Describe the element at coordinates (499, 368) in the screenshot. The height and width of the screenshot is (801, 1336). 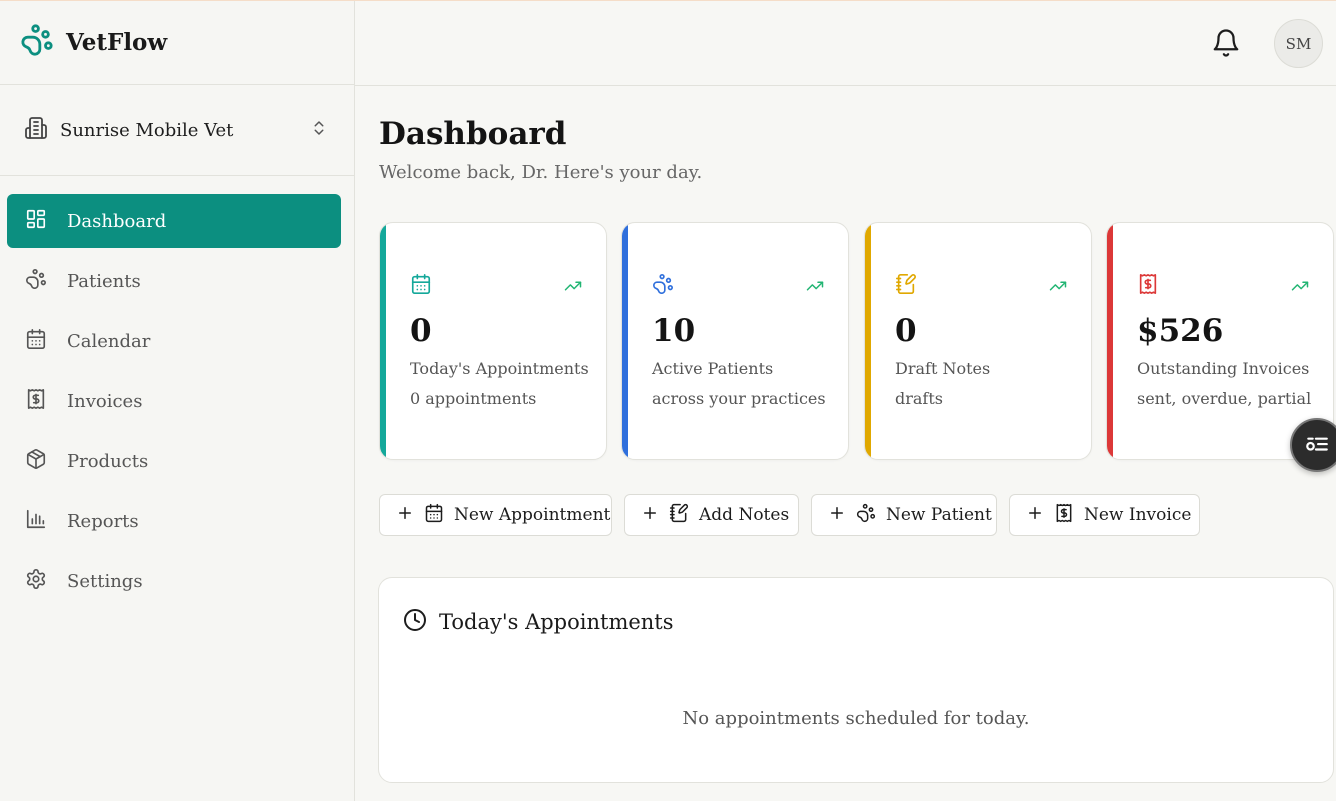
I see `stat-label: Today's Appointments` at that location.